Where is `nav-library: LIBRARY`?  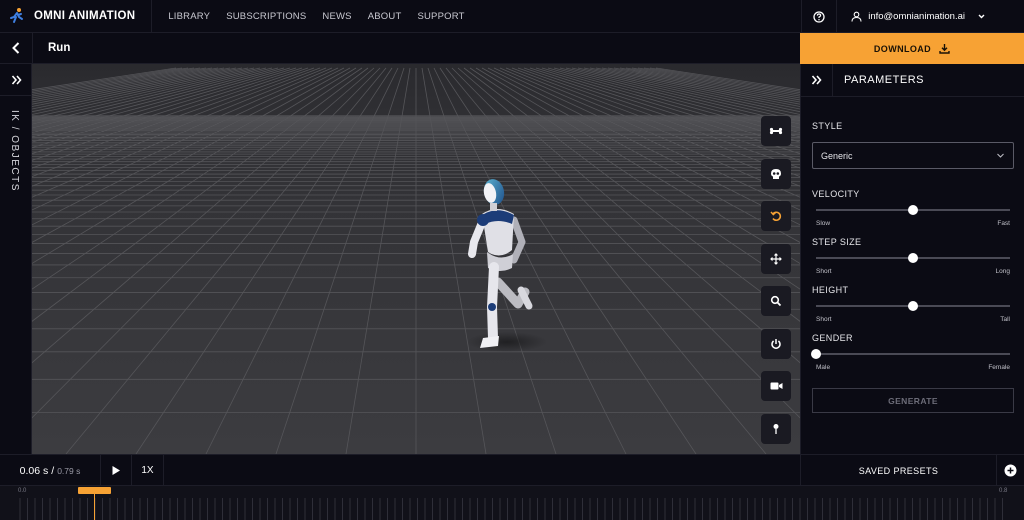 nav-library: LIBRARY is located at coordinates (189, 16).